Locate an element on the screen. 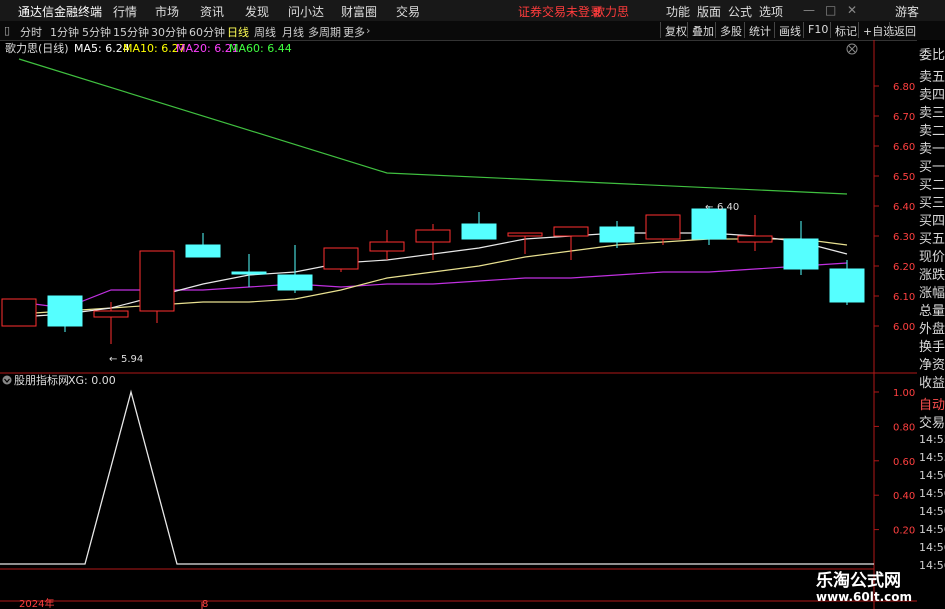 This screenshot has width=945, height=609. price-tick-label: 6.20 is located at coordinates (904, 267).